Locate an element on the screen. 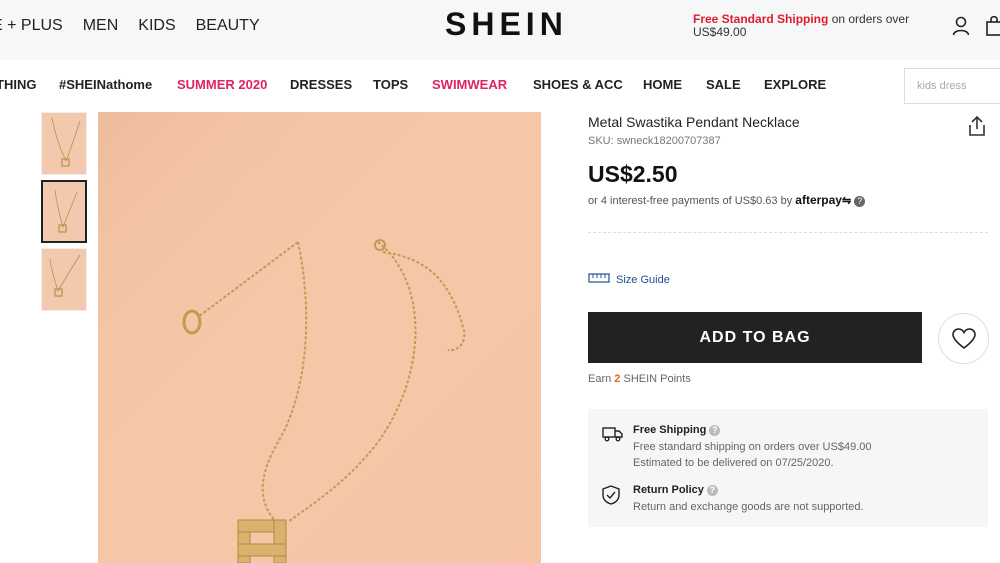 The image size is (1000, 563). search-input: kids dress is located at coordinates (952, 86).